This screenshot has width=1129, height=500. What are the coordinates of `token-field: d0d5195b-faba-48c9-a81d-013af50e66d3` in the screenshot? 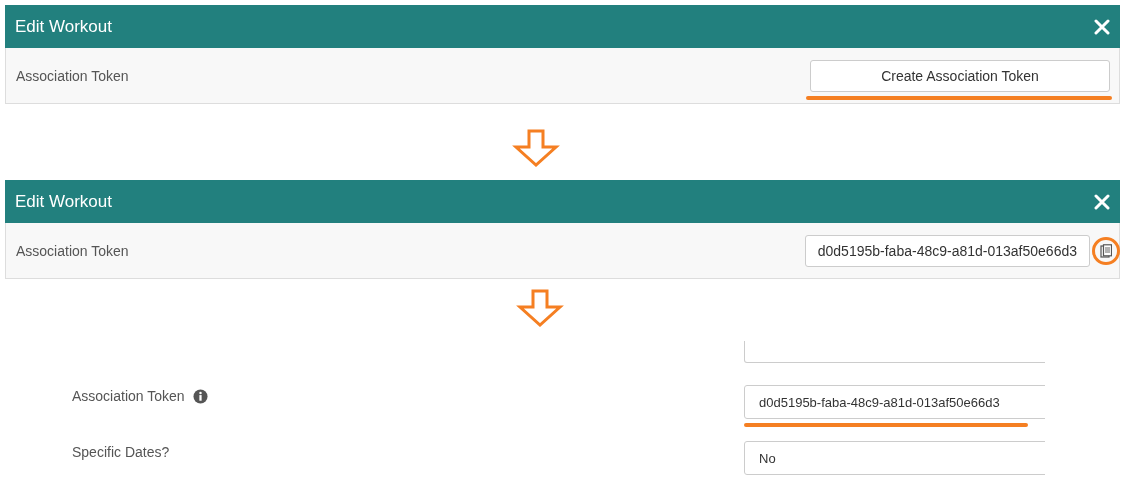 It's located at (947, 250).